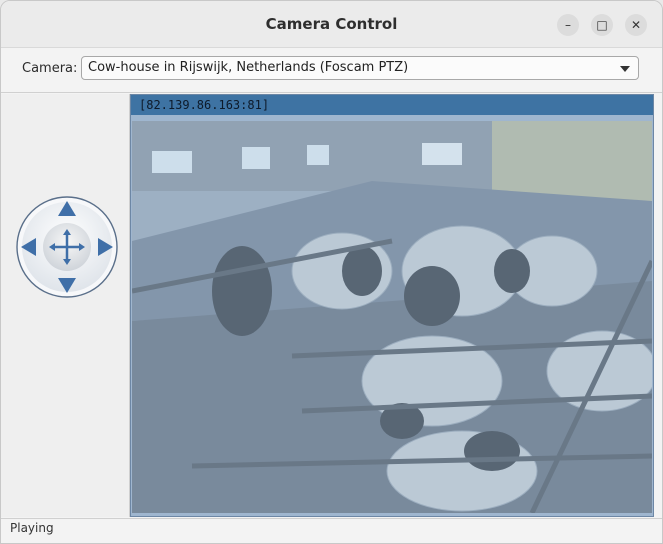 The image size is (663, 544). I want to click on maximize-button: □, so click(602, 25).